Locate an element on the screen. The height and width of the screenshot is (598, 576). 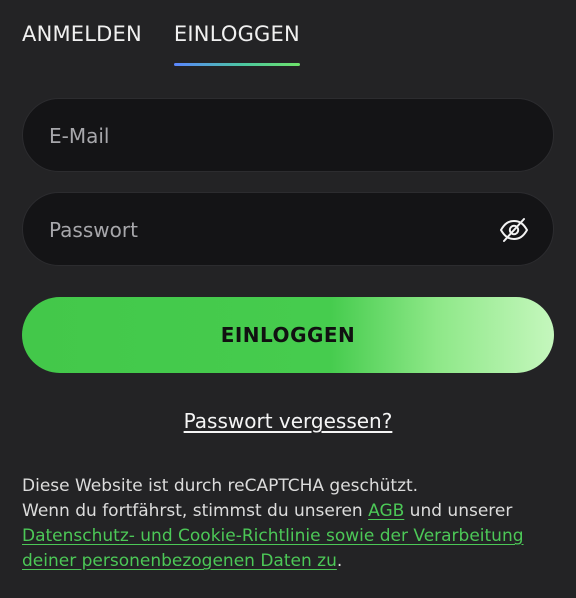
password-field-container is located at coordinates (288, 229).